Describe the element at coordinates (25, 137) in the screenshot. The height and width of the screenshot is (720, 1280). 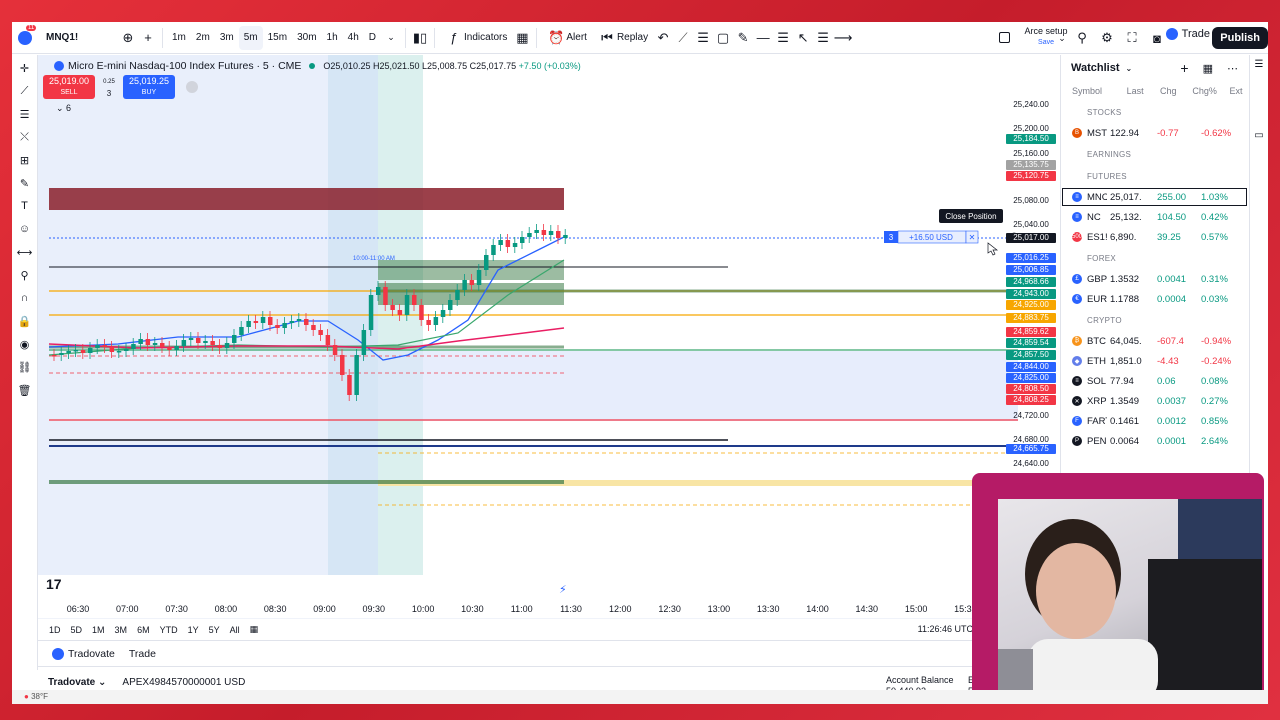
I see `pattern-icon: ⤬` at that location.